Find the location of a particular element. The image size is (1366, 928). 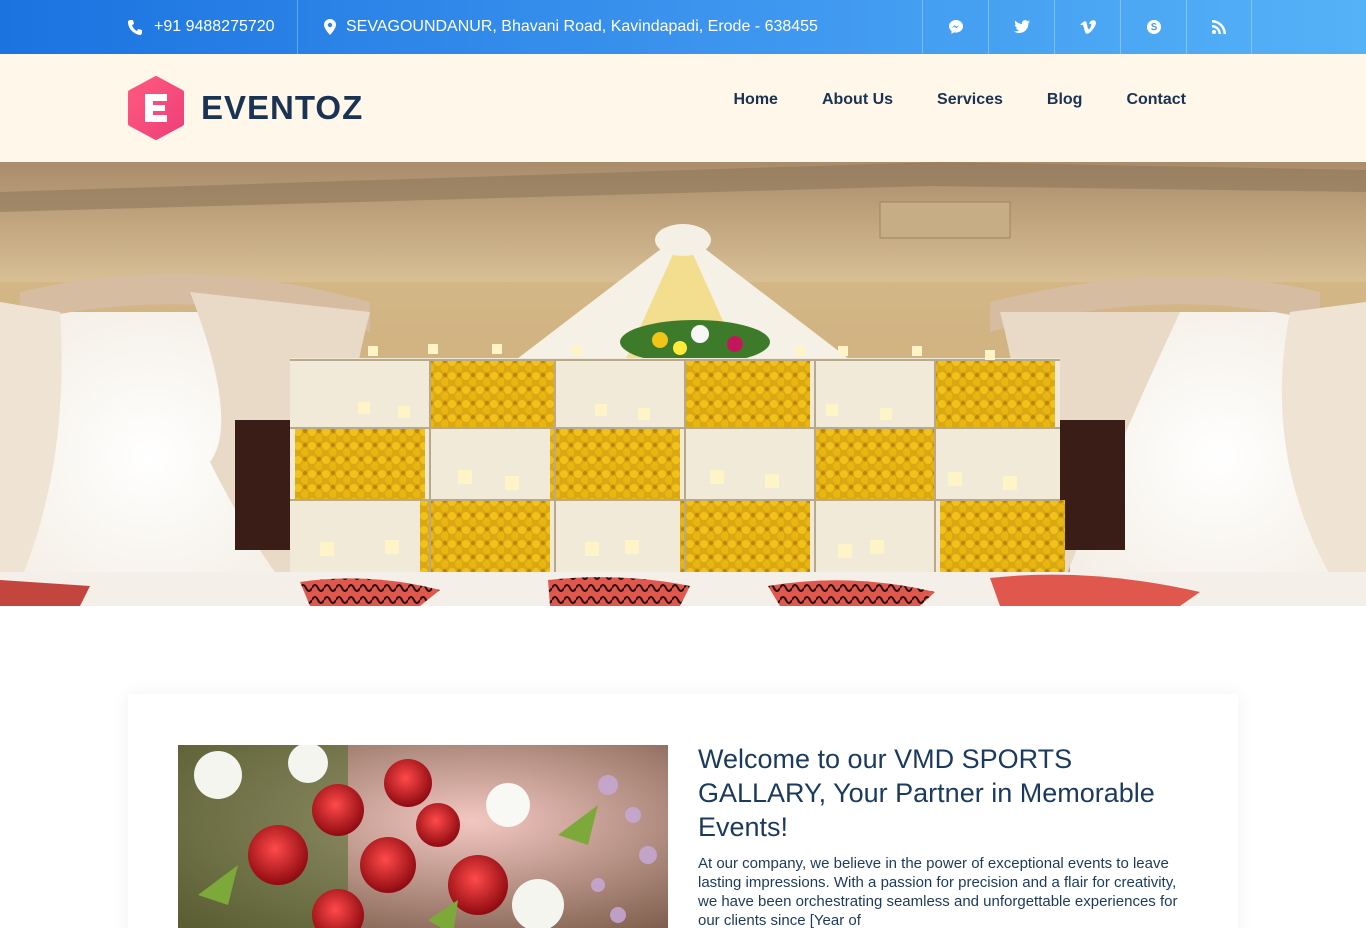

roses-illustration is located at coordinates (423, 836).